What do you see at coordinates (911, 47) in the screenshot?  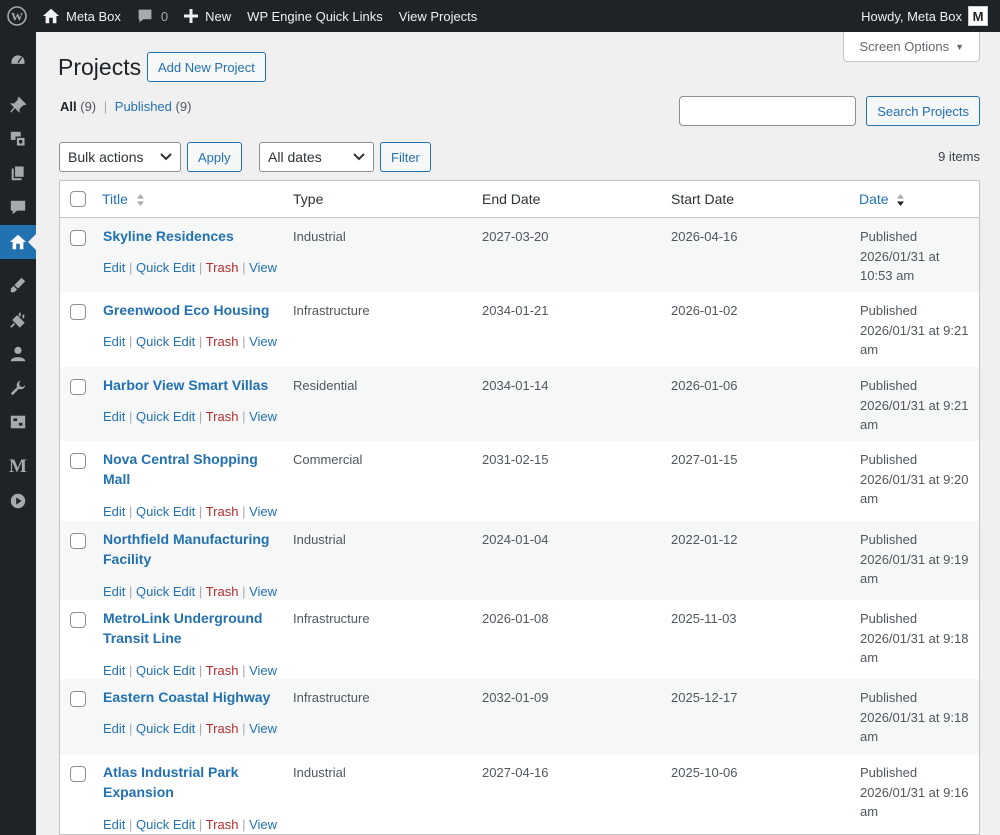 I see `screen-options-button: Screen Options ▼` at bounding box center [911, 47].